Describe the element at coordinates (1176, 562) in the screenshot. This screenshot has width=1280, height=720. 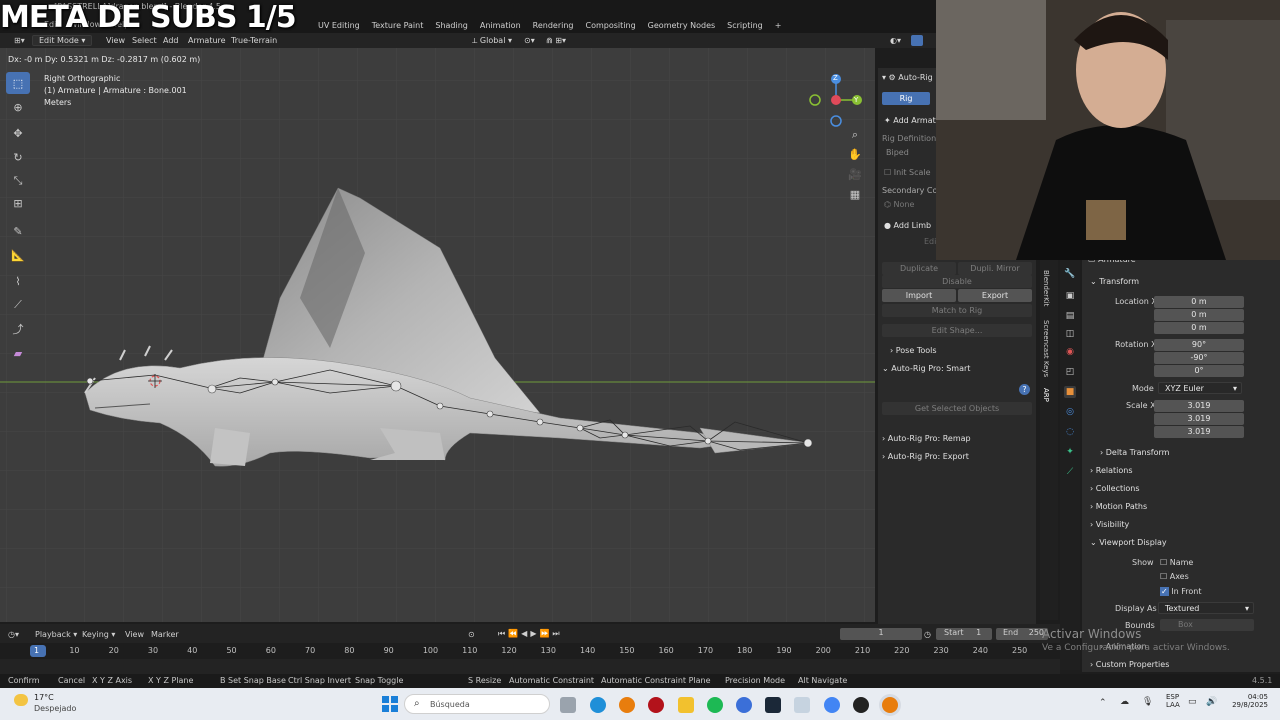
I see `name-checkbox: ☐ Name` at that location.